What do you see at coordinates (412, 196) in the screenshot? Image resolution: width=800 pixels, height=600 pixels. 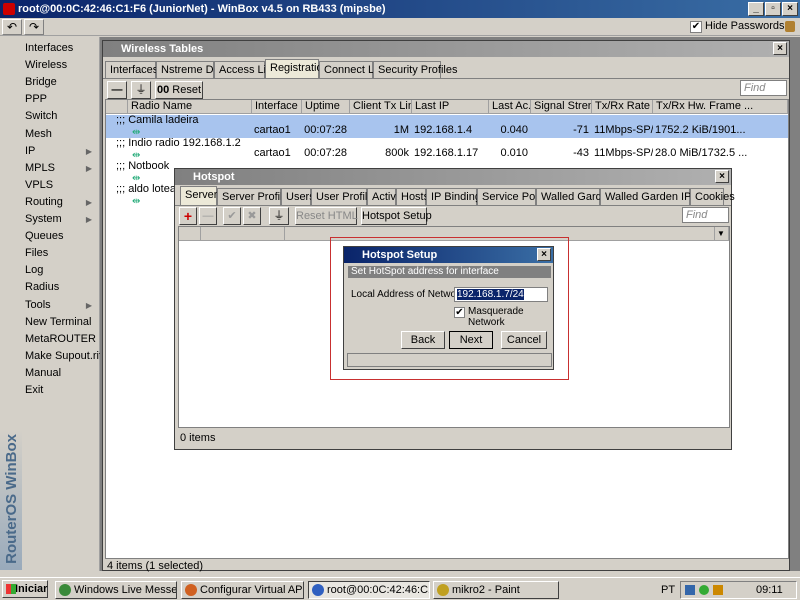 I see `hotspot-tab-hosts: Hosts` at bounding box center [412, 196].